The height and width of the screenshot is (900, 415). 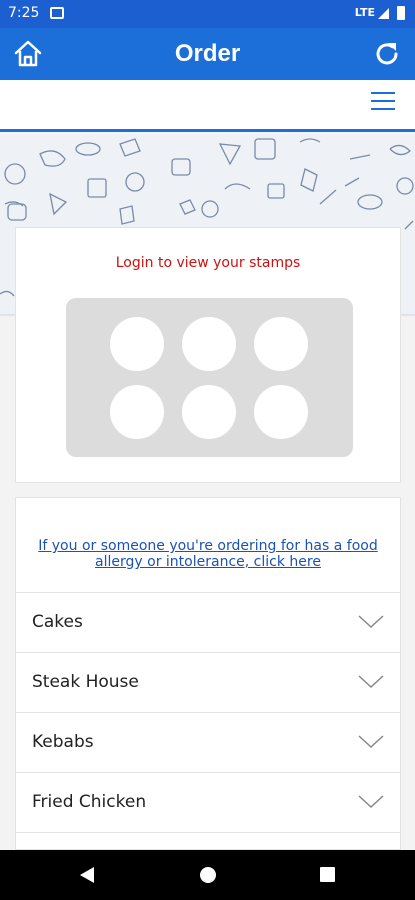 I want to click on signal-icon, so click(x=383, y=13).